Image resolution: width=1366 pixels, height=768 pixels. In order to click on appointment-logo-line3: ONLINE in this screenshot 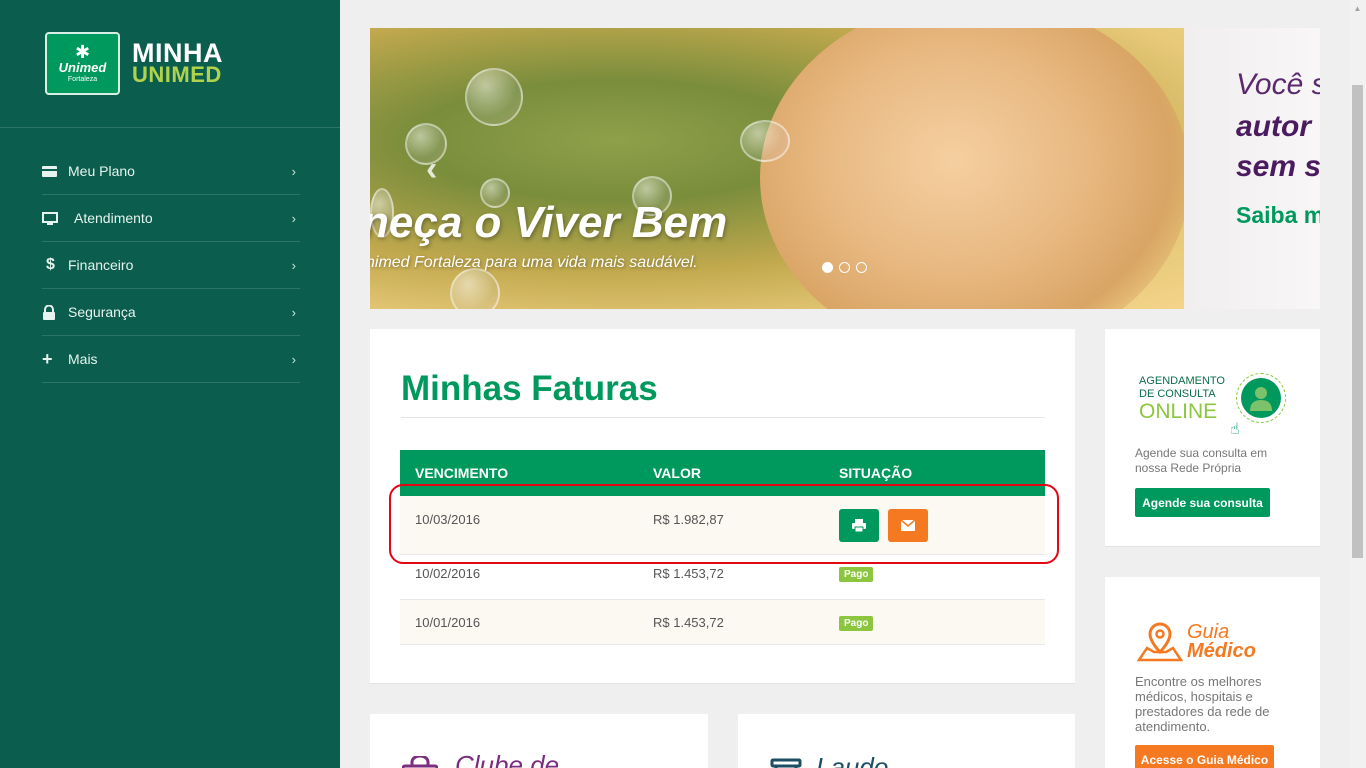, I will do `click(1178, 411)`.